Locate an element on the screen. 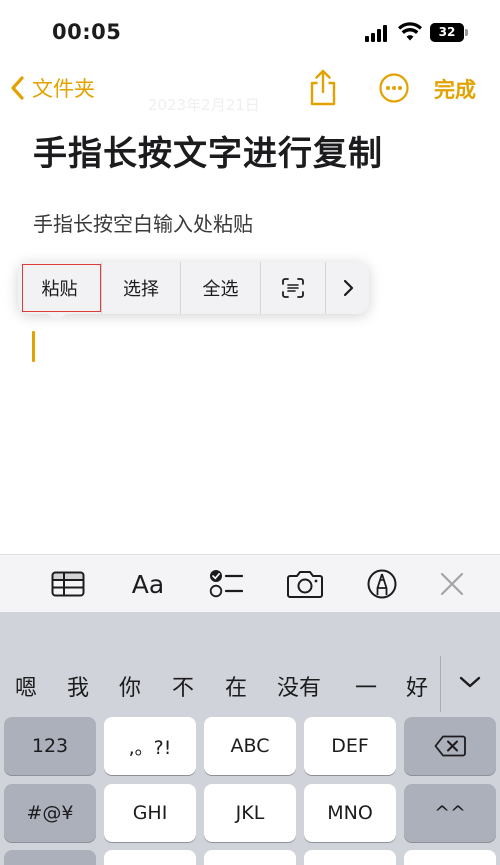  candidate-word: 我 is located at coordinates (78, 686).